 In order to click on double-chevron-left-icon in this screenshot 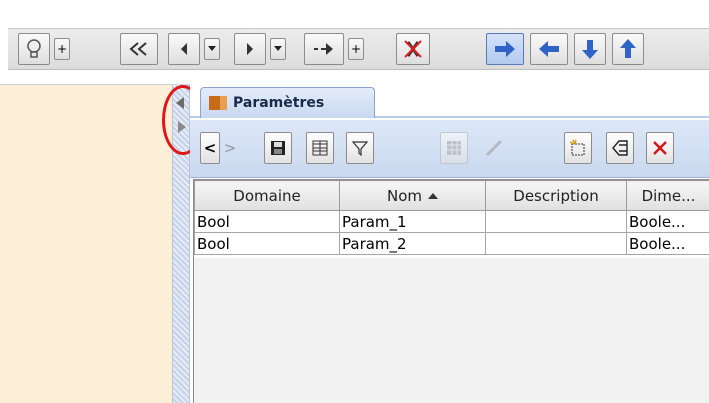, I will do `click(138, 49)`.